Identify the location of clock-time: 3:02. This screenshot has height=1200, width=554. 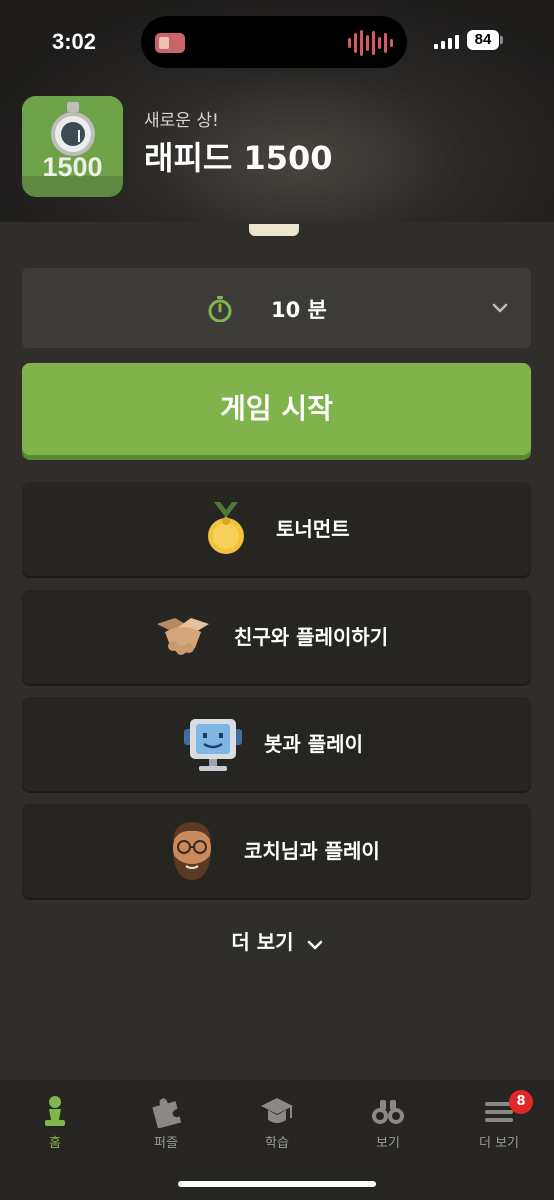
(74, 41).